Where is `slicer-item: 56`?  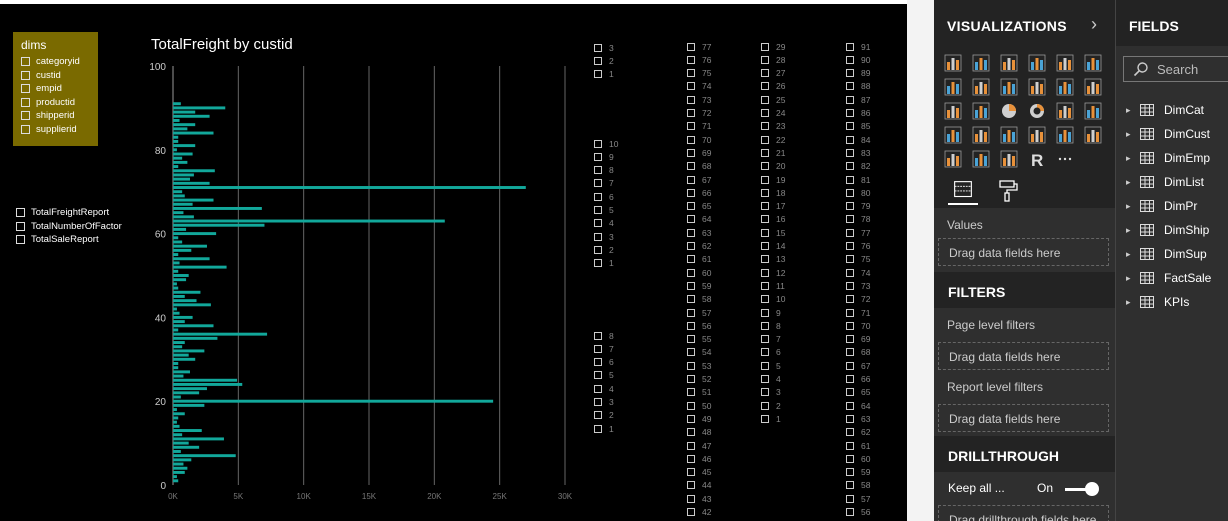 slicer-item: 56 is located at coordinates (858, 512).